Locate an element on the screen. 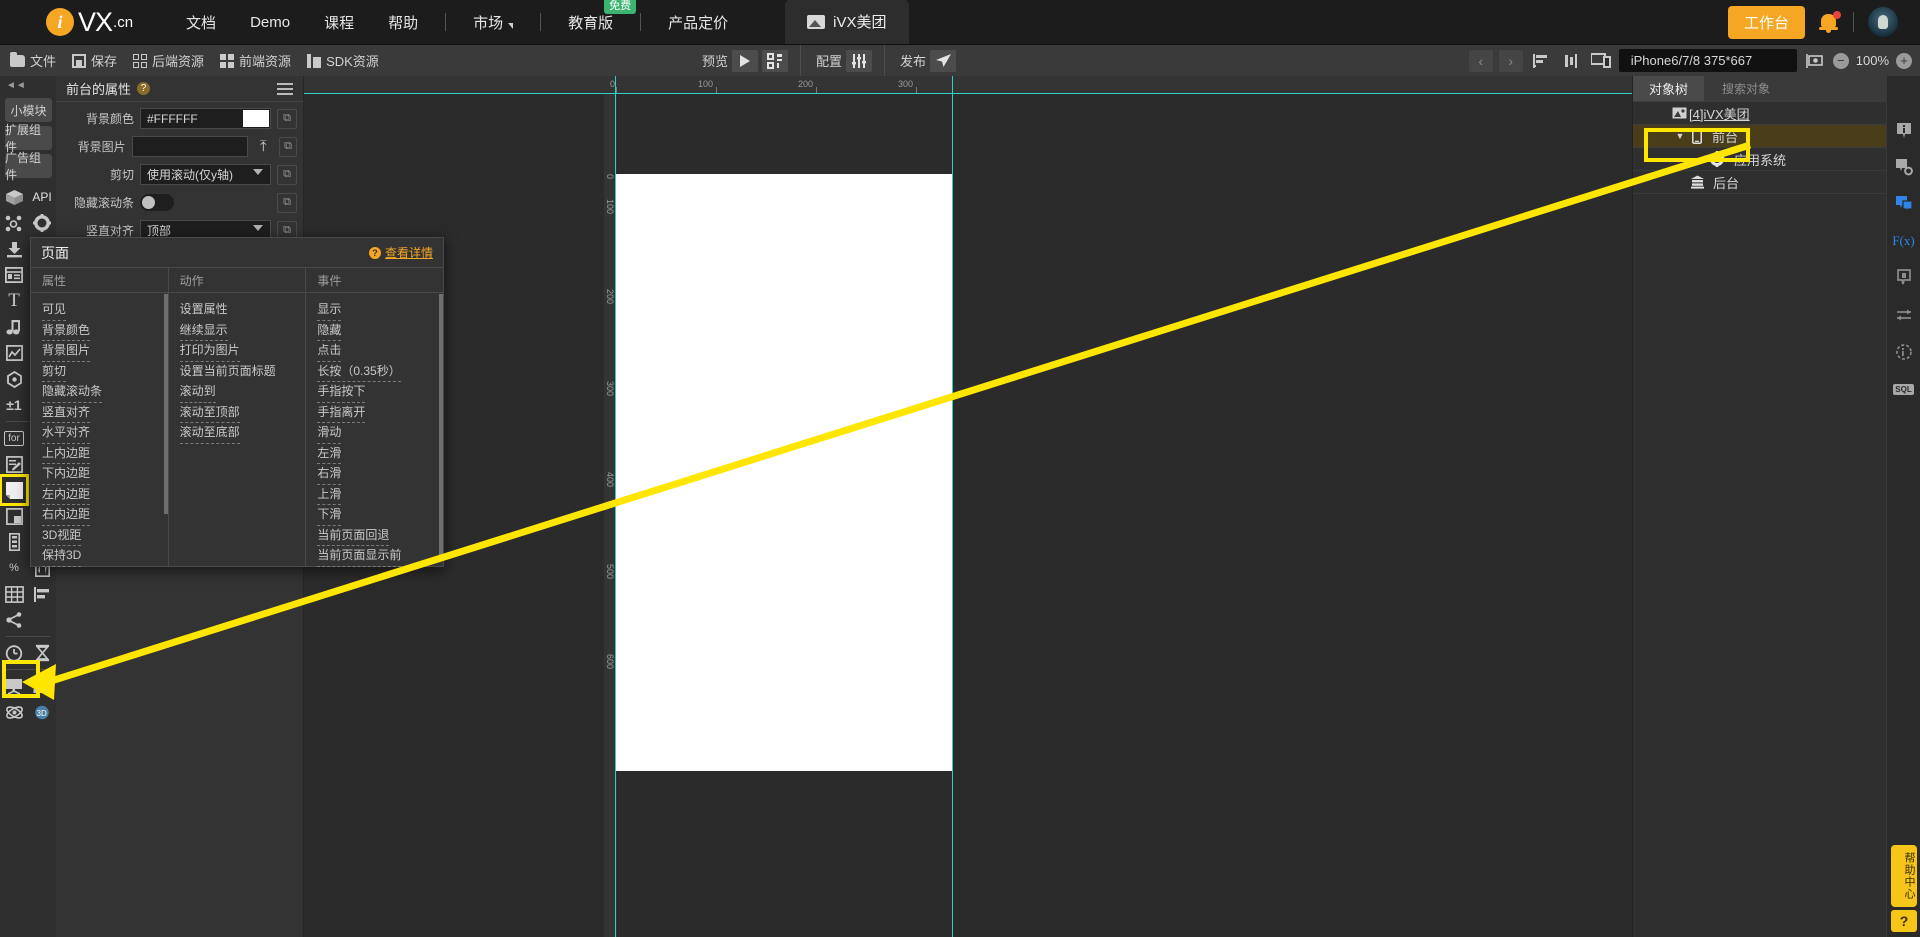 This screenshot has height=937, width=1920. popup-item: 右内边距 is located at coordinates (66, 515).